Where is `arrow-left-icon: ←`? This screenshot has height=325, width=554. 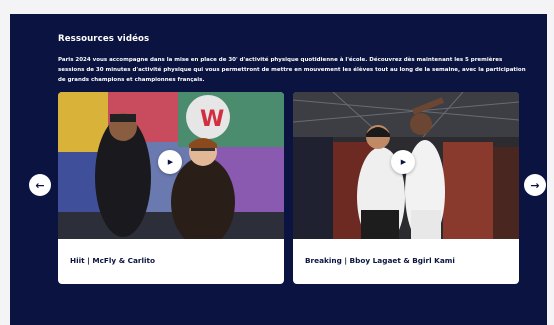
arrow-left-icon: ← is located at coordinates (40, 185).